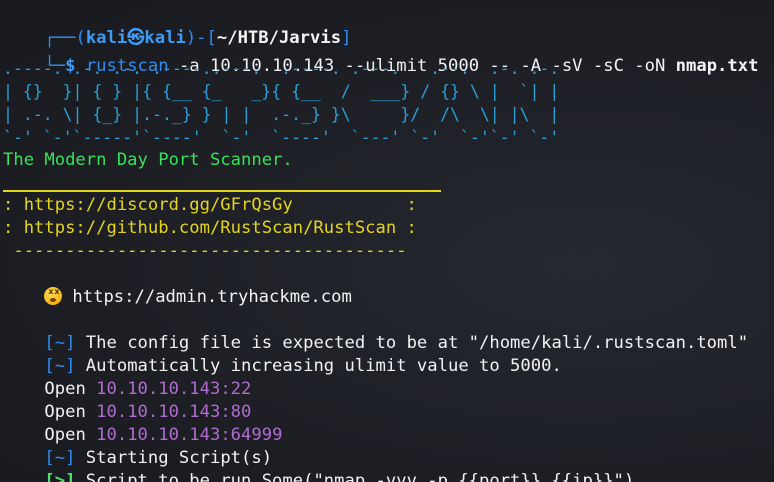 Image resolution: width=774 pixels, height=482 pixels. I want to click on open-port-line: Open 10.10.10.143:64999, so click(142, 423).